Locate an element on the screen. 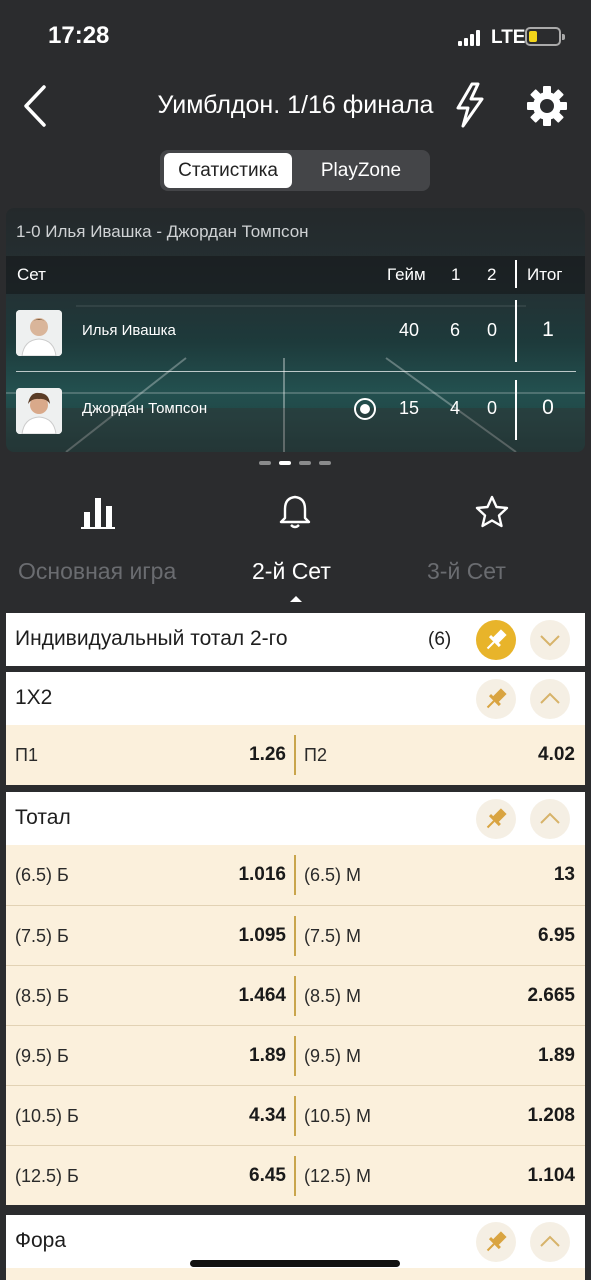  market-title: Фора is located at coordinates (41, 1240).